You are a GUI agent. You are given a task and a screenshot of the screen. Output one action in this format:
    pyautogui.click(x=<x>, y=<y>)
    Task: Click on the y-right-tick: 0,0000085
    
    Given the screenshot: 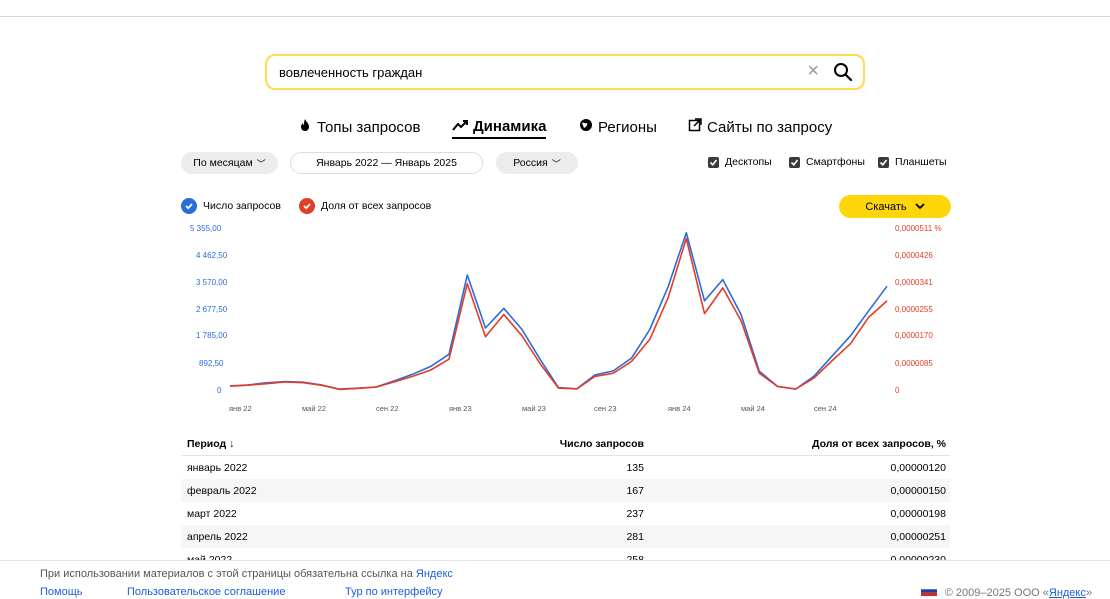 What is the action you would take?
    pyautogui.click(x=914, y=363)
    